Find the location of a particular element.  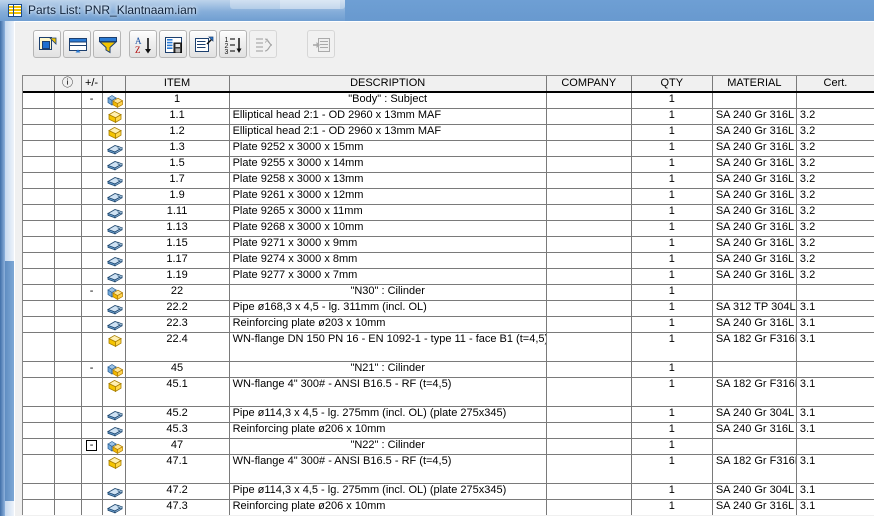

description-cell: "N21" : Cilinder is located at coordinates (388, 369).